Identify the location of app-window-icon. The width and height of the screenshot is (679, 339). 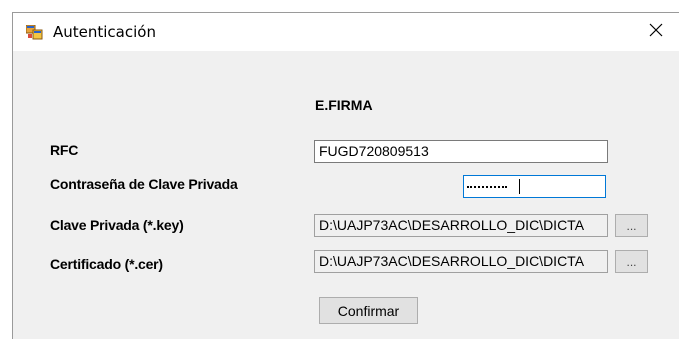
(34, 32).